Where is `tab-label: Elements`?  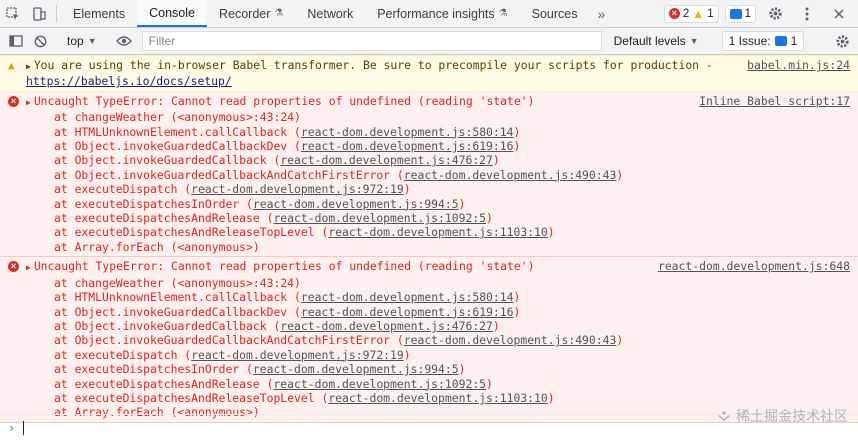 tab-label: Elements is located at coordinates (99, 13).